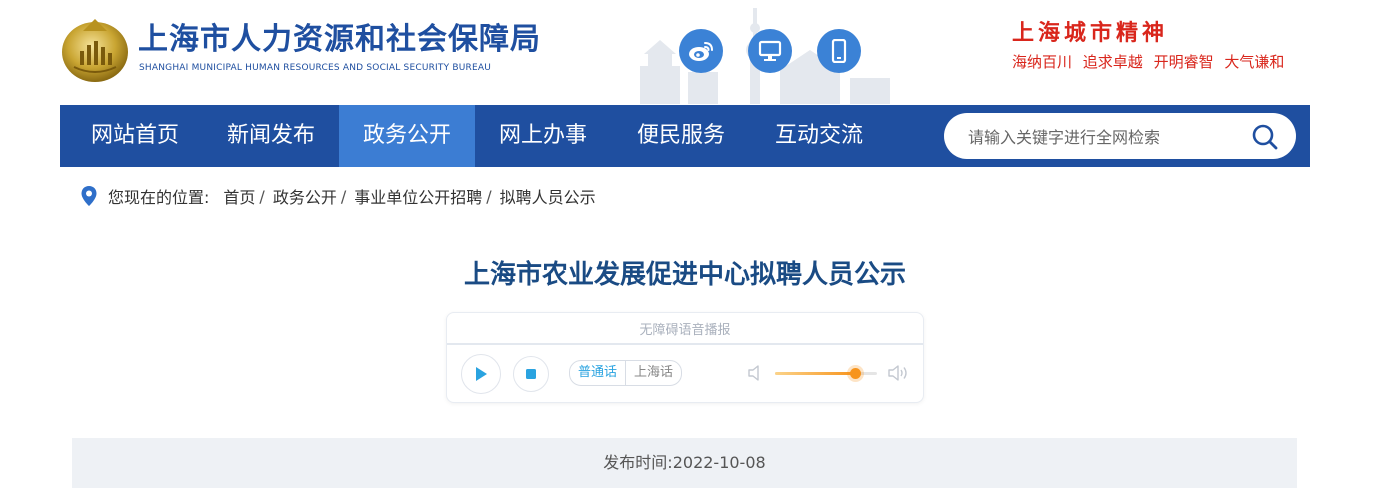  I want to click on org-name-cn: 上海市人力资源和社会保障局, so click(339, 39).